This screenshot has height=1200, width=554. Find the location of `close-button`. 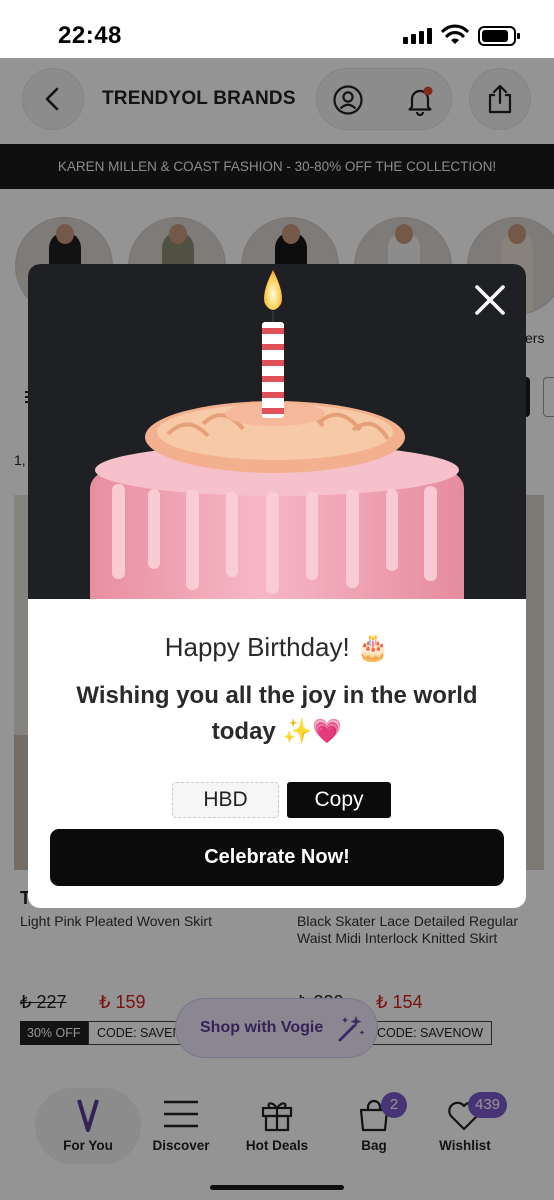

close-button is located at coordinates (490, 300).